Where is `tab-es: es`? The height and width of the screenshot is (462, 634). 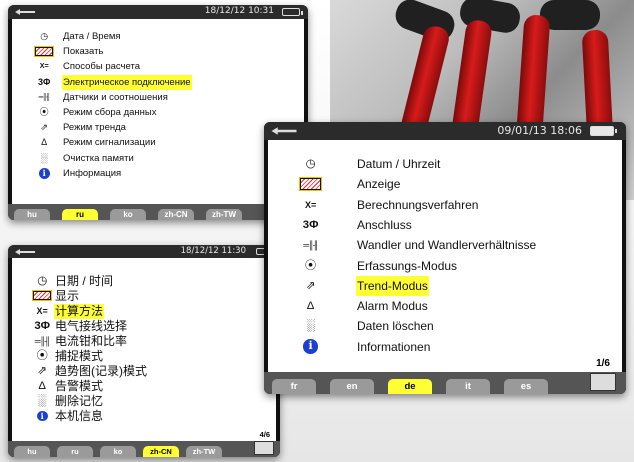 tab-es: es is located at coordinates (526, 386).